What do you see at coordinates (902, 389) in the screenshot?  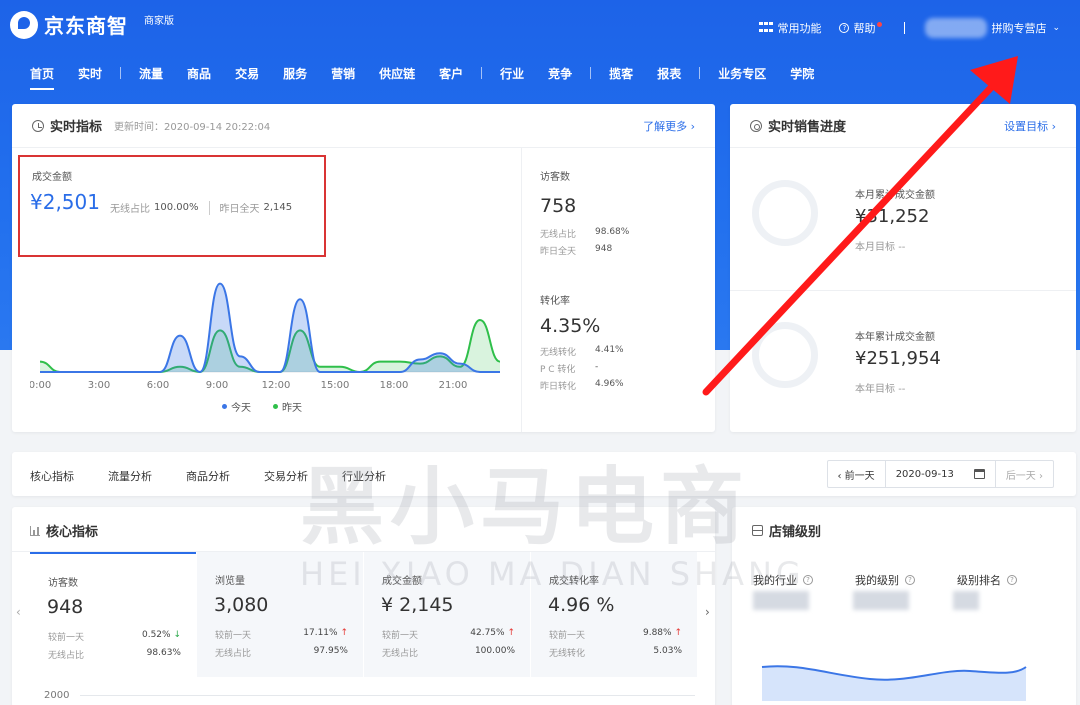 I see `year-target-value: --` at bounding box center [902, 389].